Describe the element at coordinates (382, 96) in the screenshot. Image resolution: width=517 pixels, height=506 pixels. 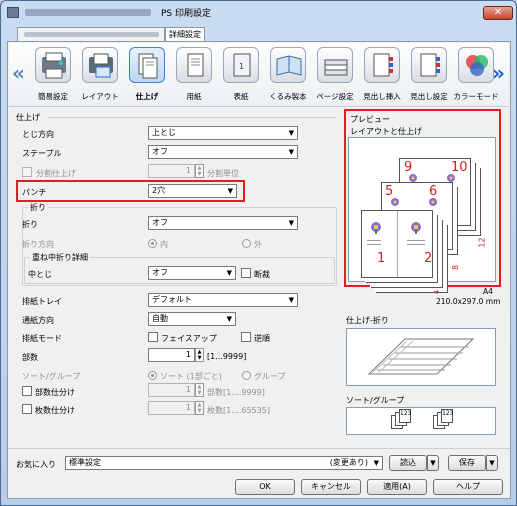
I see `category-label: 見出し挿入` at that location.